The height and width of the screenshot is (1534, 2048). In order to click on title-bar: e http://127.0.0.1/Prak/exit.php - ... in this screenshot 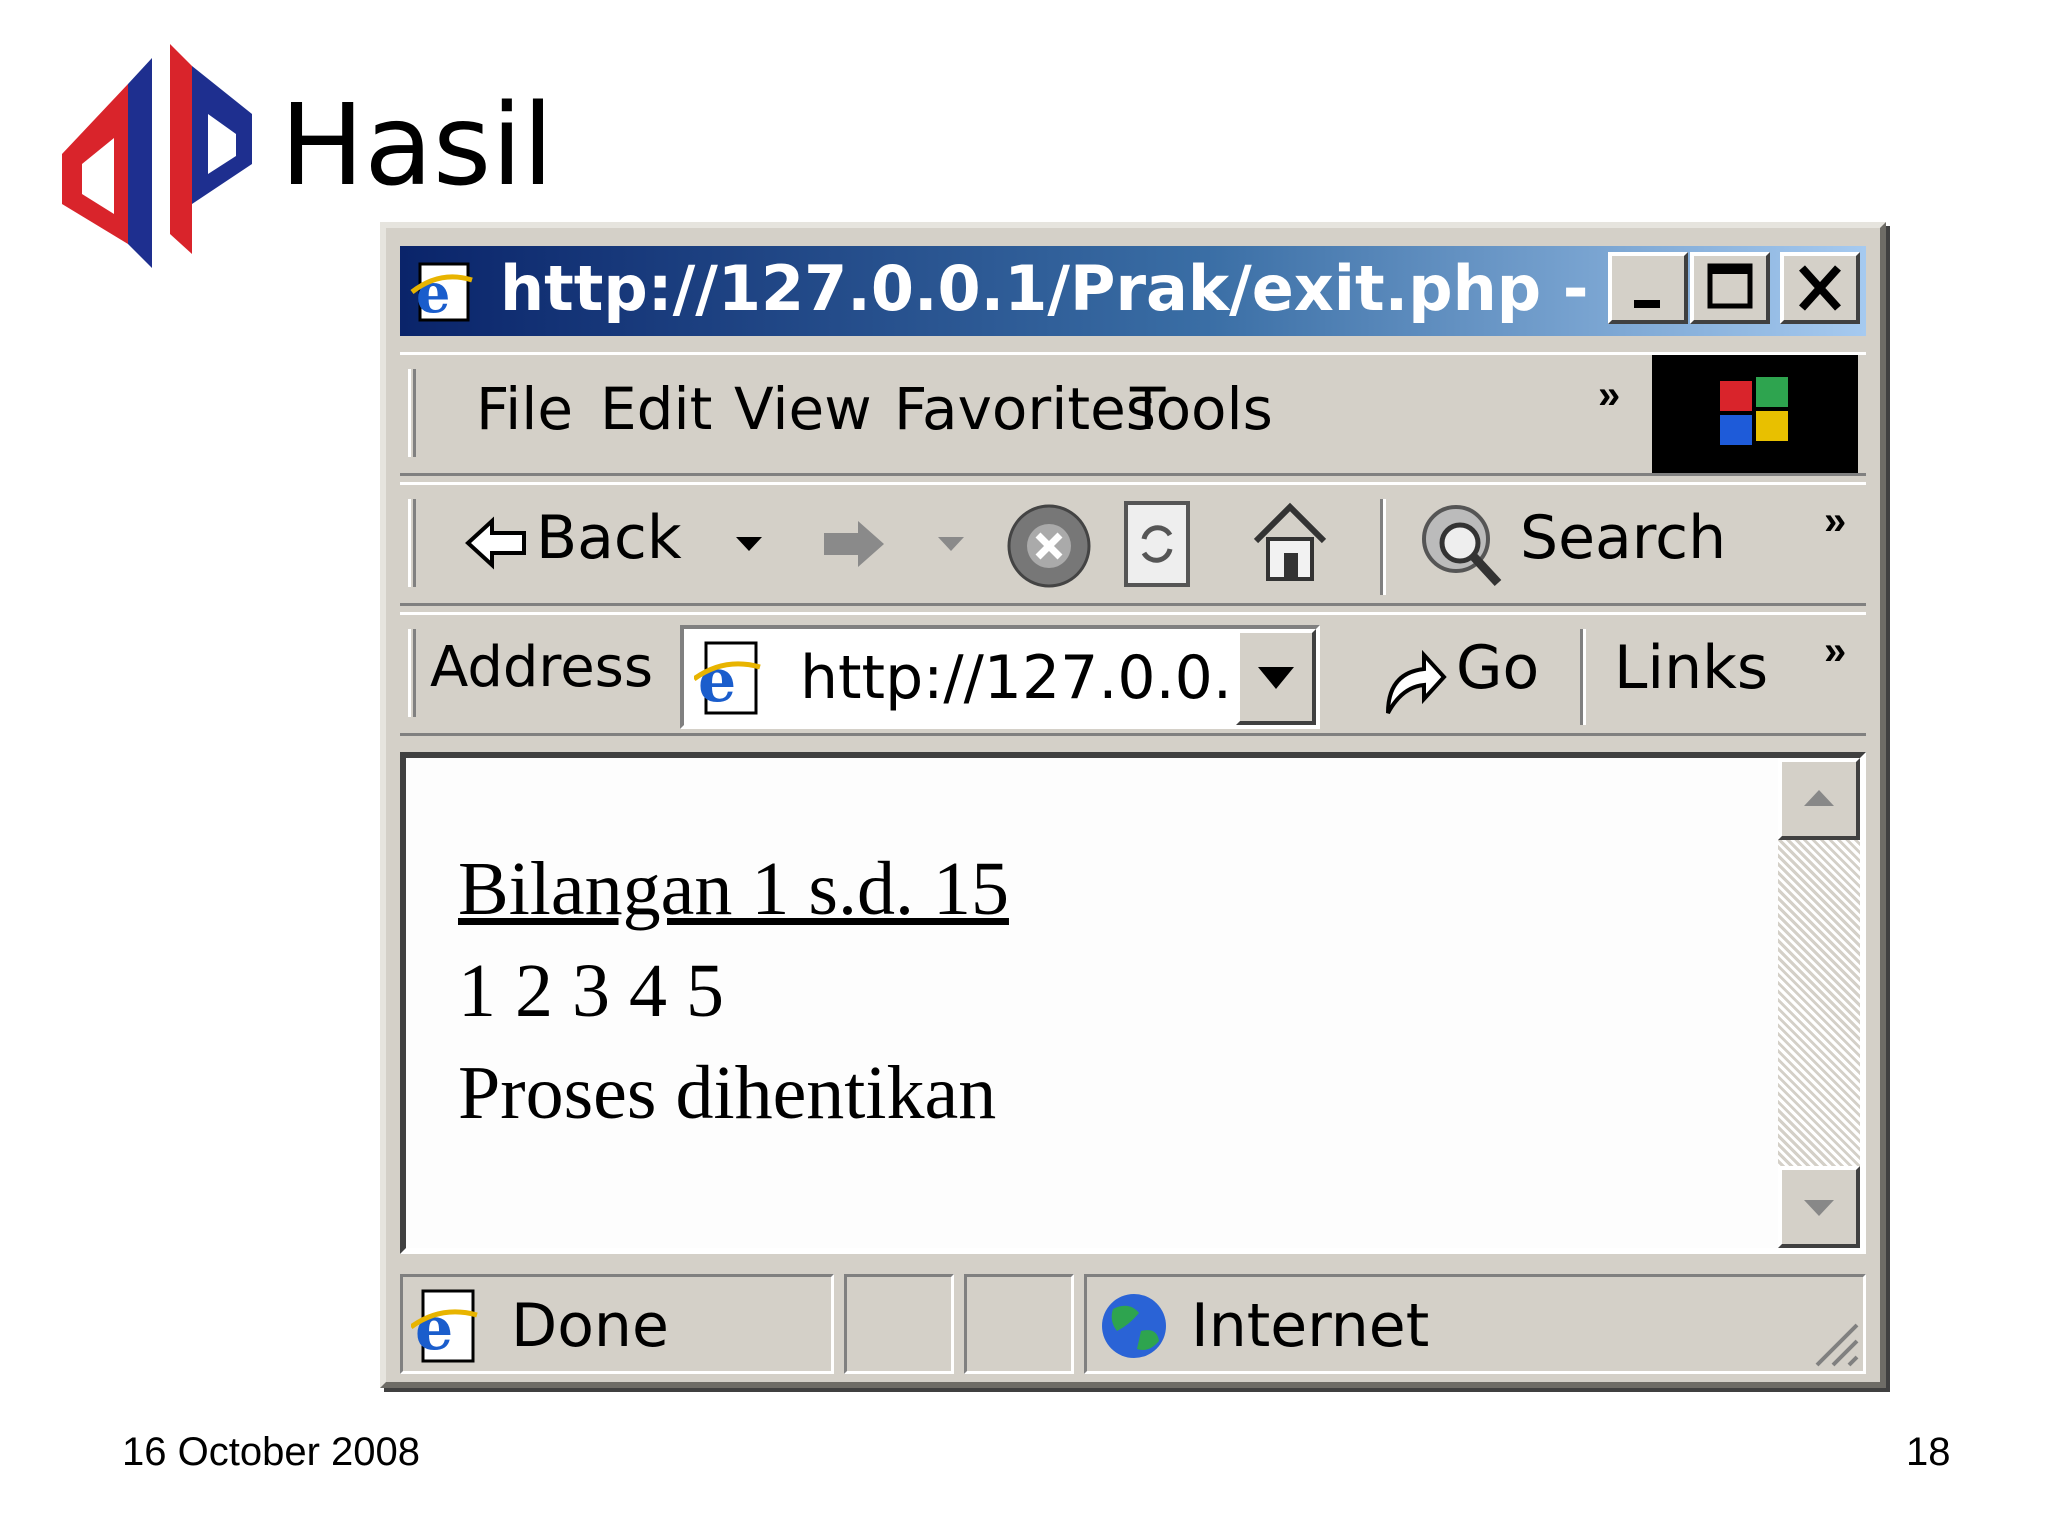, I will do `click(1133, 291)`.